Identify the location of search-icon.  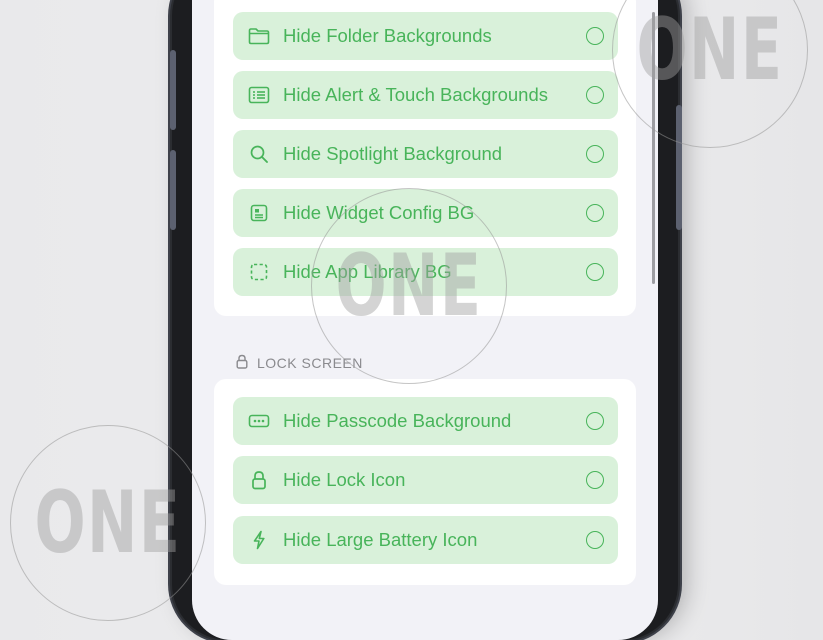
(259, 154).